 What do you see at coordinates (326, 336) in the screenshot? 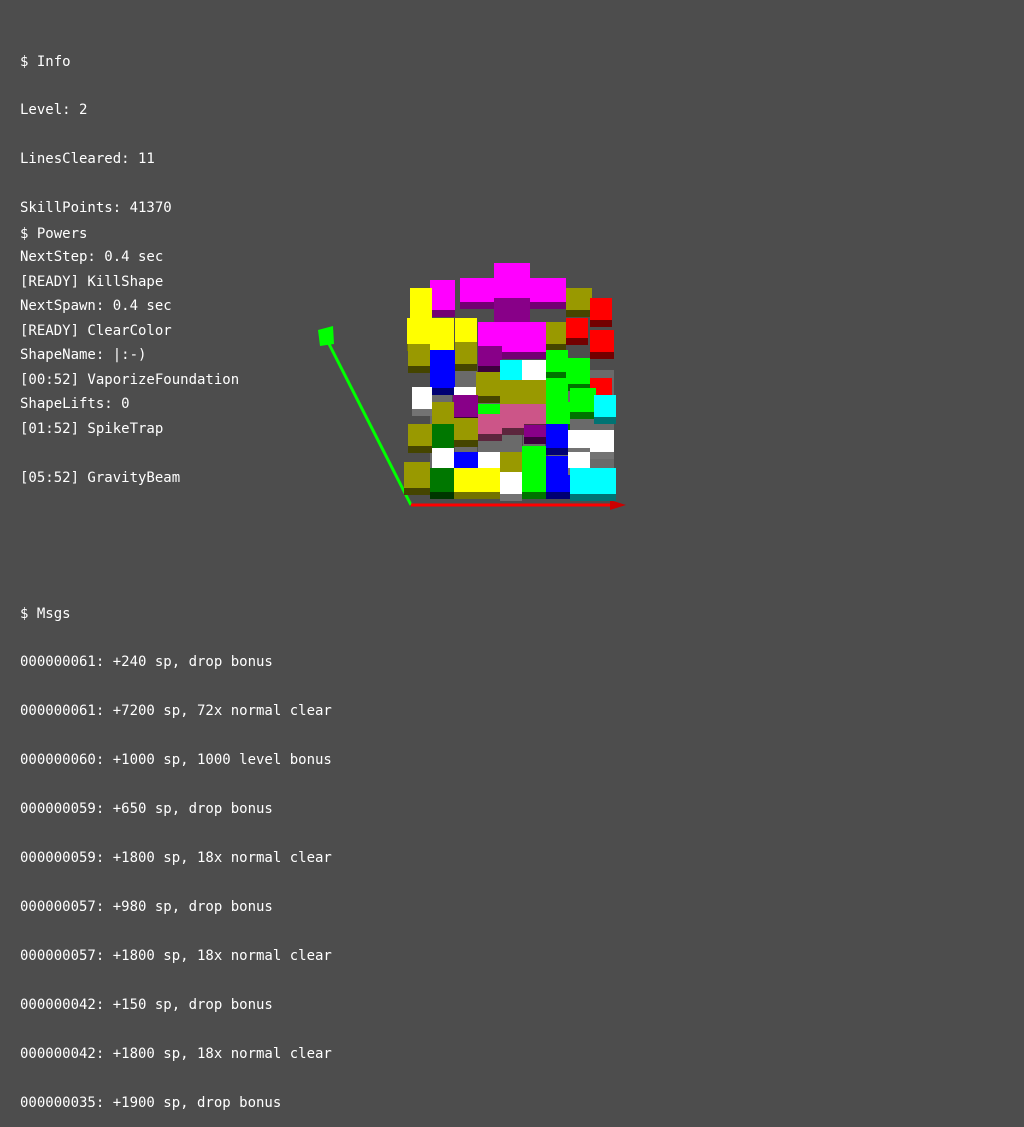
I see `y-axis-arrowhead` at bounding box center [326, 336].